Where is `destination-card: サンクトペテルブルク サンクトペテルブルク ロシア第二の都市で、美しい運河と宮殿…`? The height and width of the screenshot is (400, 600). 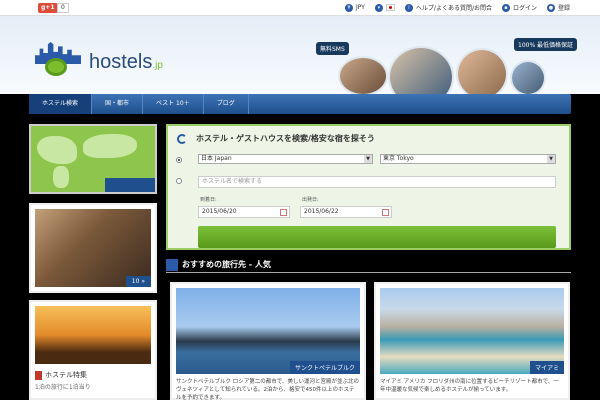
destination-card: サンクトペテルブルク サンクトペテルブルク ロシア第二の都市で、美しい運河と宮殿… is located at coordinates (268, 341).